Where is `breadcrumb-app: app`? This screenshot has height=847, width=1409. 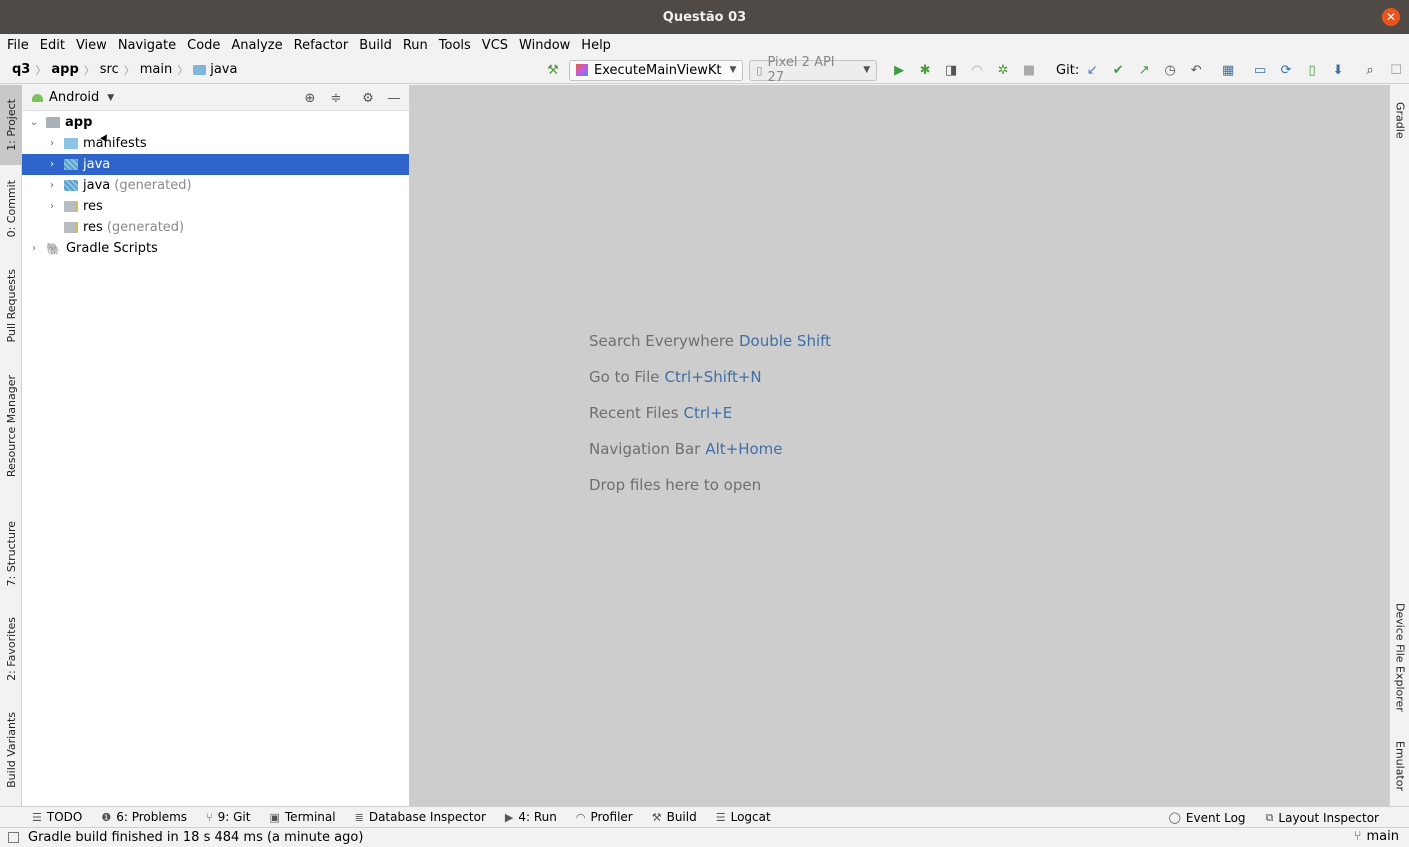
breadcrumb-app: app is located at coordinates (64, 69).